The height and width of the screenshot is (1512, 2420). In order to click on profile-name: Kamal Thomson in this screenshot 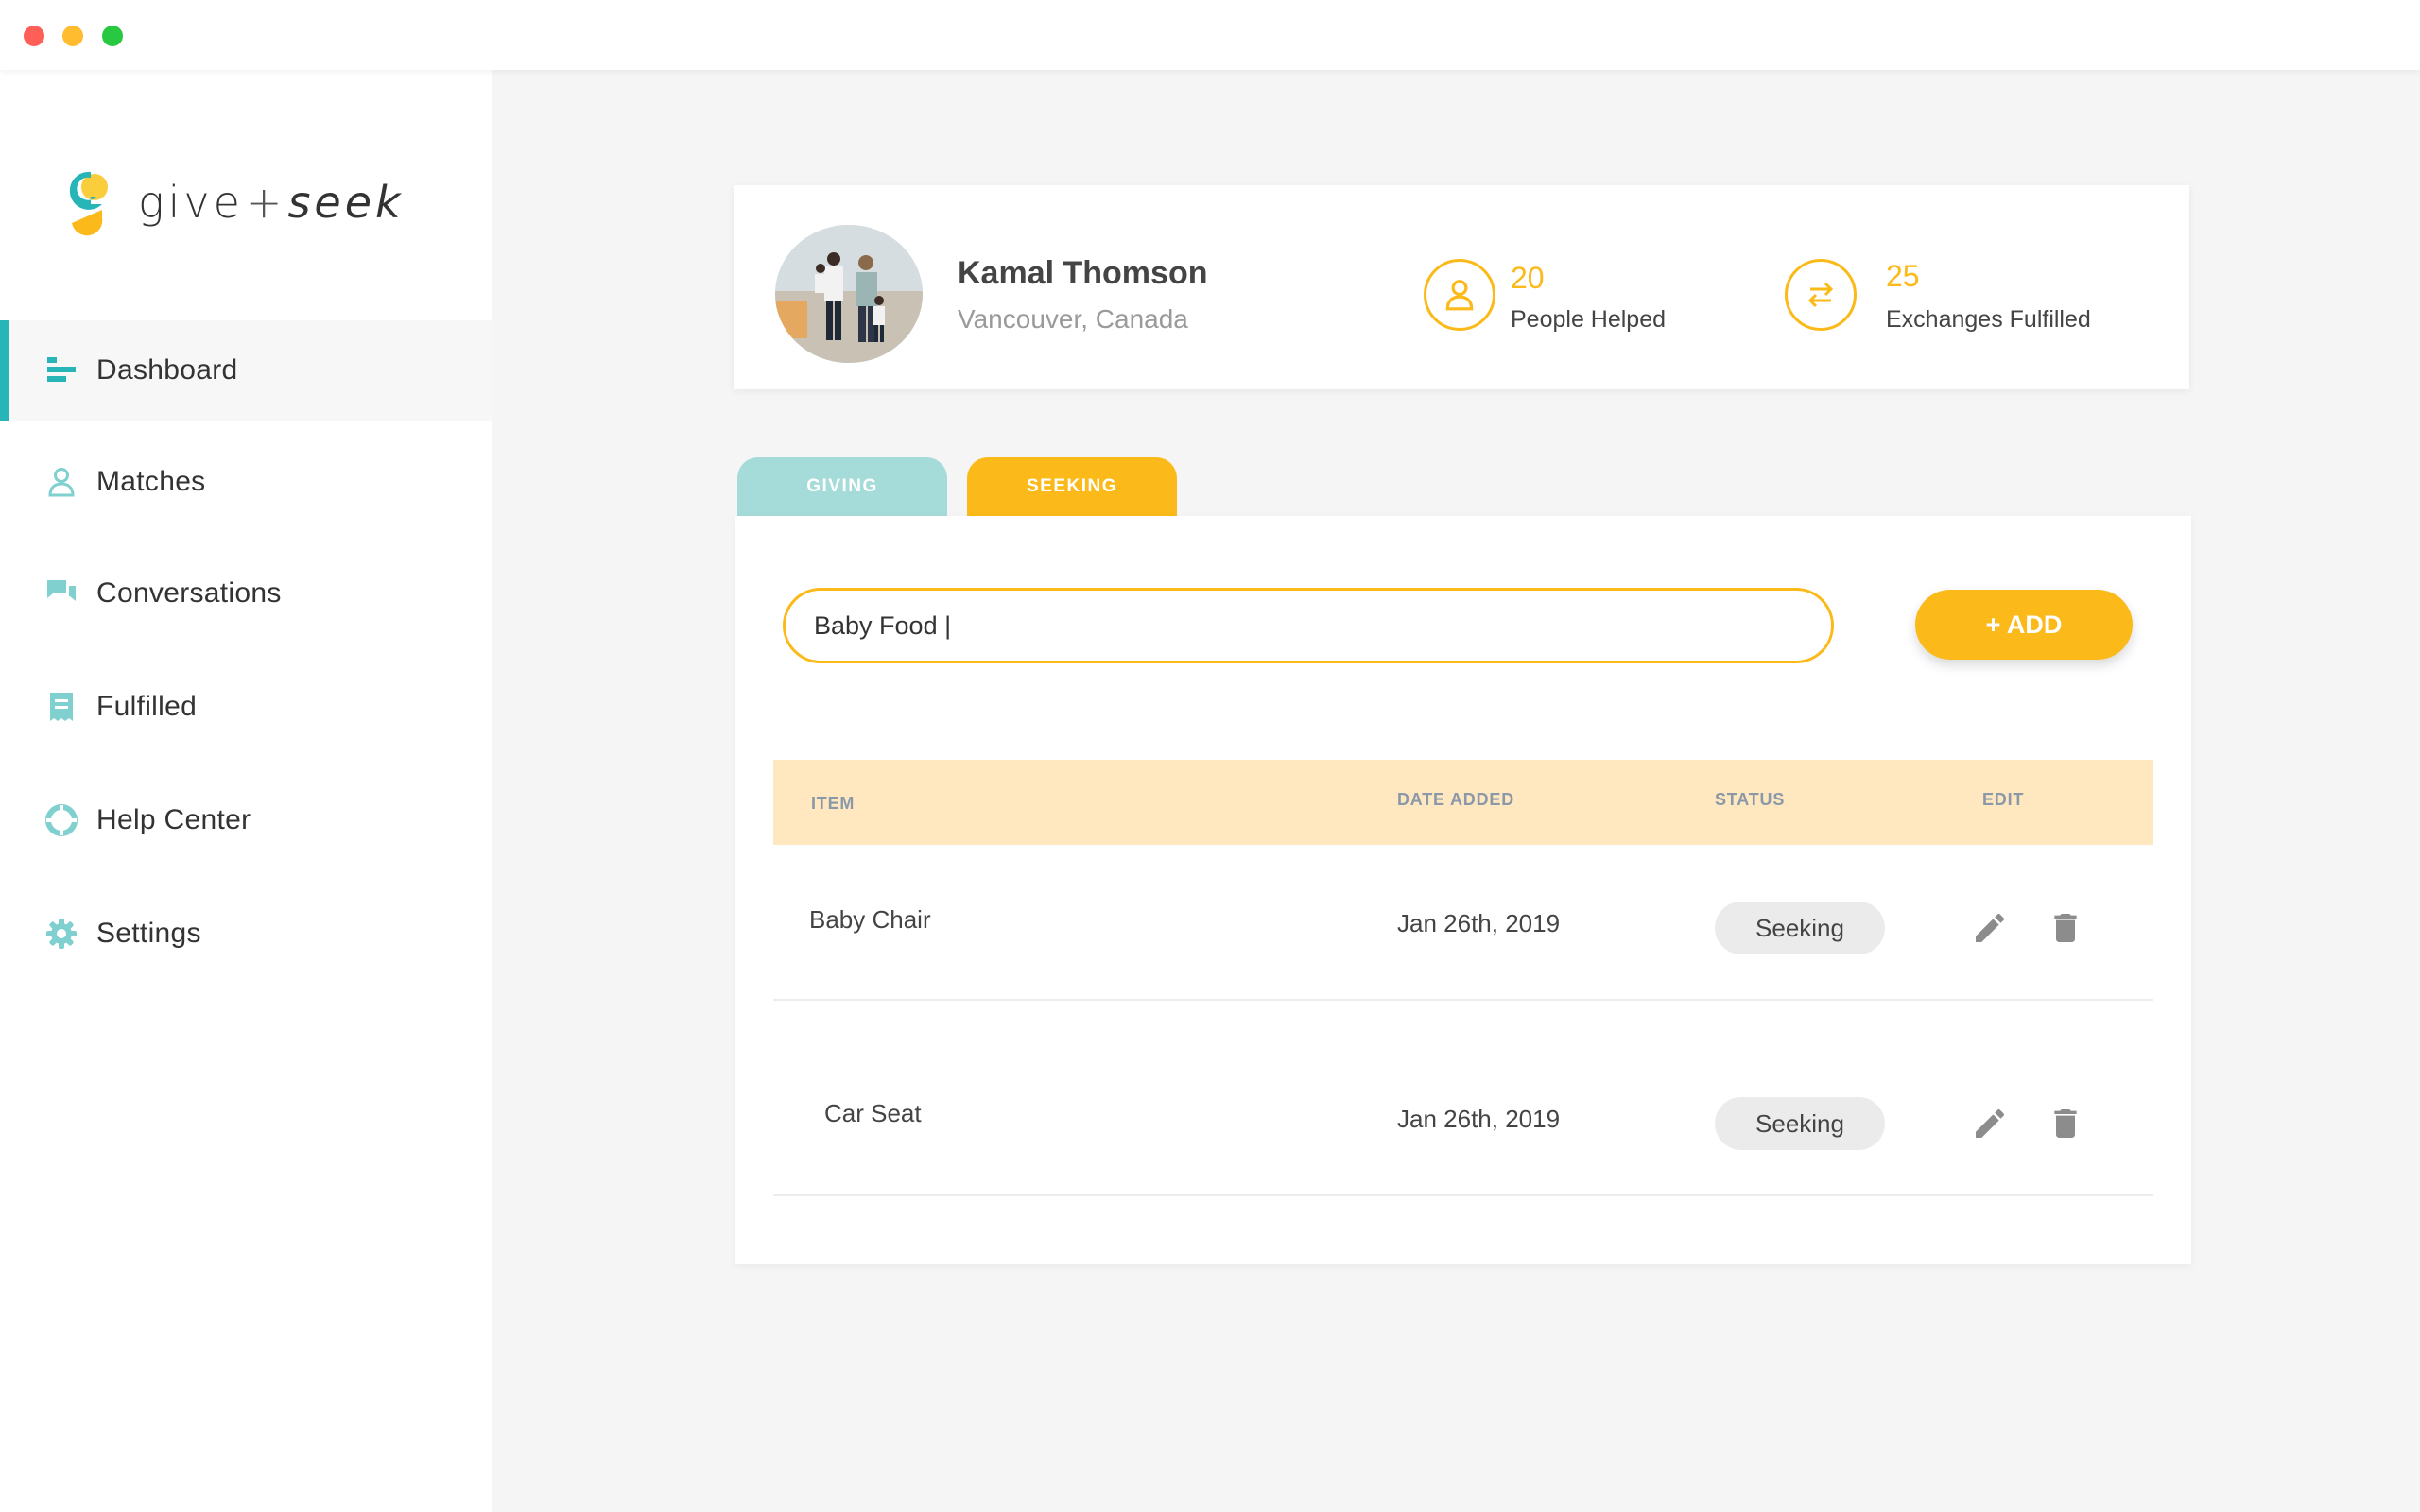, I will do `click(1083, 273)`.